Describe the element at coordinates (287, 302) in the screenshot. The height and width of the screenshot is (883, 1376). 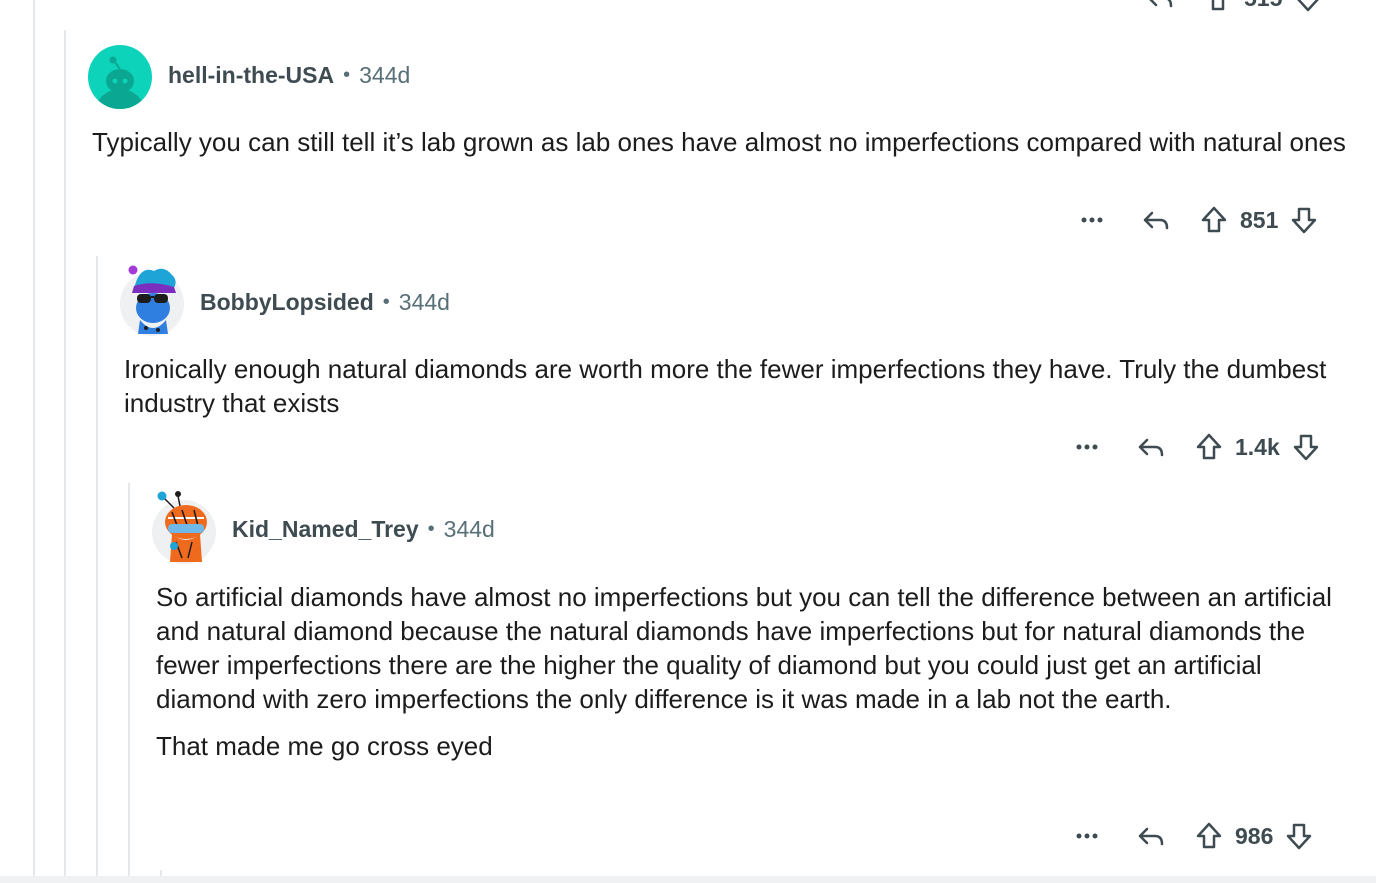
I see `author-name: BobbyLopsided` at that location.